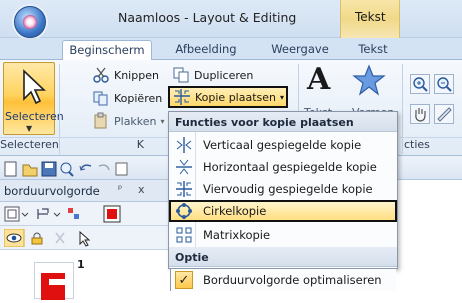  I want to click on menu-item-label: Verticaal gespiegelde kopie, so click(282, 145).